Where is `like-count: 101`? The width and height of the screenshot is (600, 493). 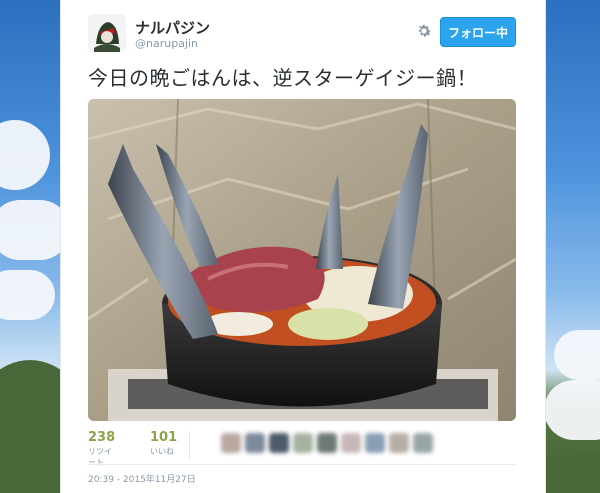
like-count: 101 is located at coordinates (164, 437).